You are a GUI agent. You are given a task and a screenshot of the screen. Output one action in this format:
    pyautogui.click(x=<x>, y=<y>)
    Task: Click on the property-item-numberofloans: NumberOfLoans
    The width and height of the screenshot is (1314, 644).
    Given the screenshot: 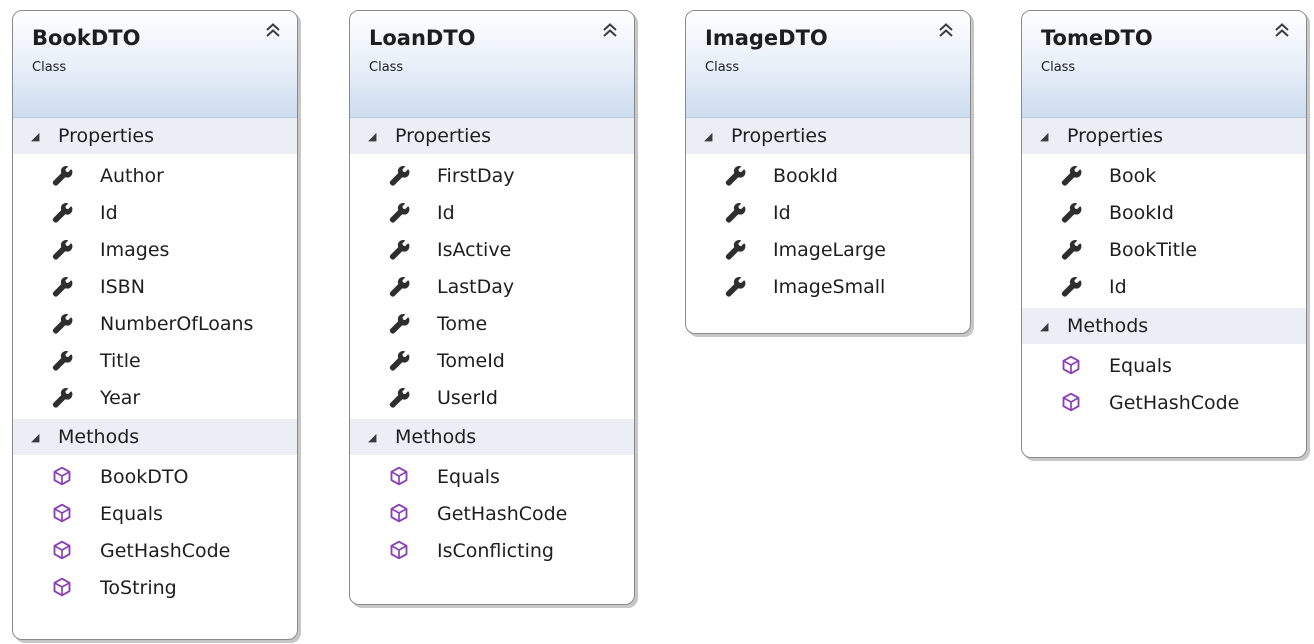 What is the action you would take?
    pyautogui.click(x=155, y=323)
    